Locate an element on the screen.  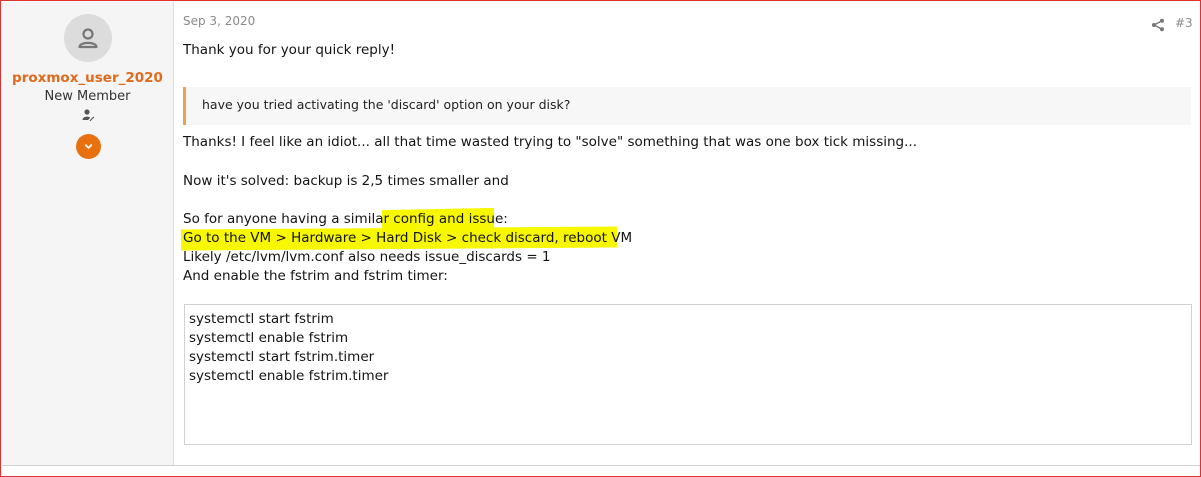
post-date: Sep 3, 2020 is located at coordinates (219, 21).